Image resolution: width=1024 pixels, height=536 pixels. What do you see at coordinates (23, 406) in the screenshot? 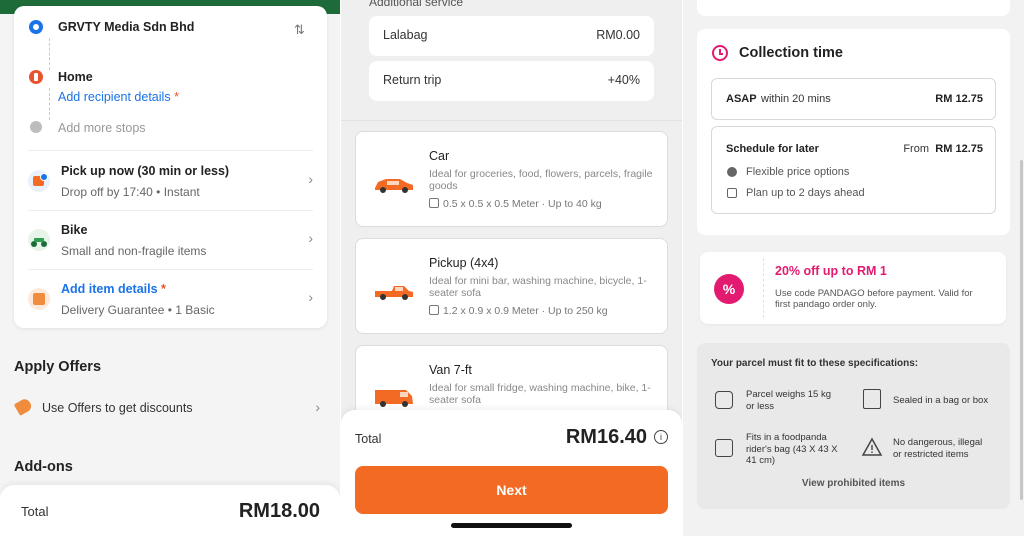
I see `tag-icon` at bounding box center [23, 406].